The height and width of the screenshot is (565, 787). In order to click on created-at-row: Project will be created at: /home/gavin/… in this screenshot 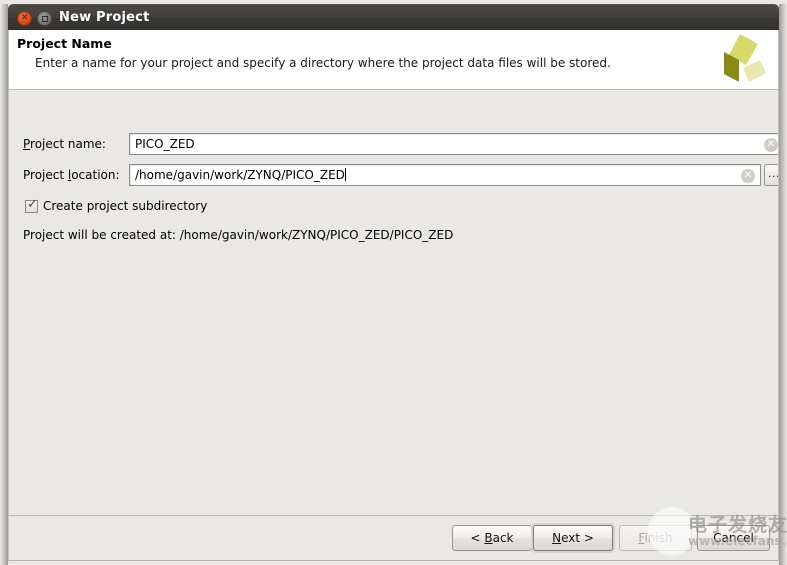, I will do `click(393, 238)`.